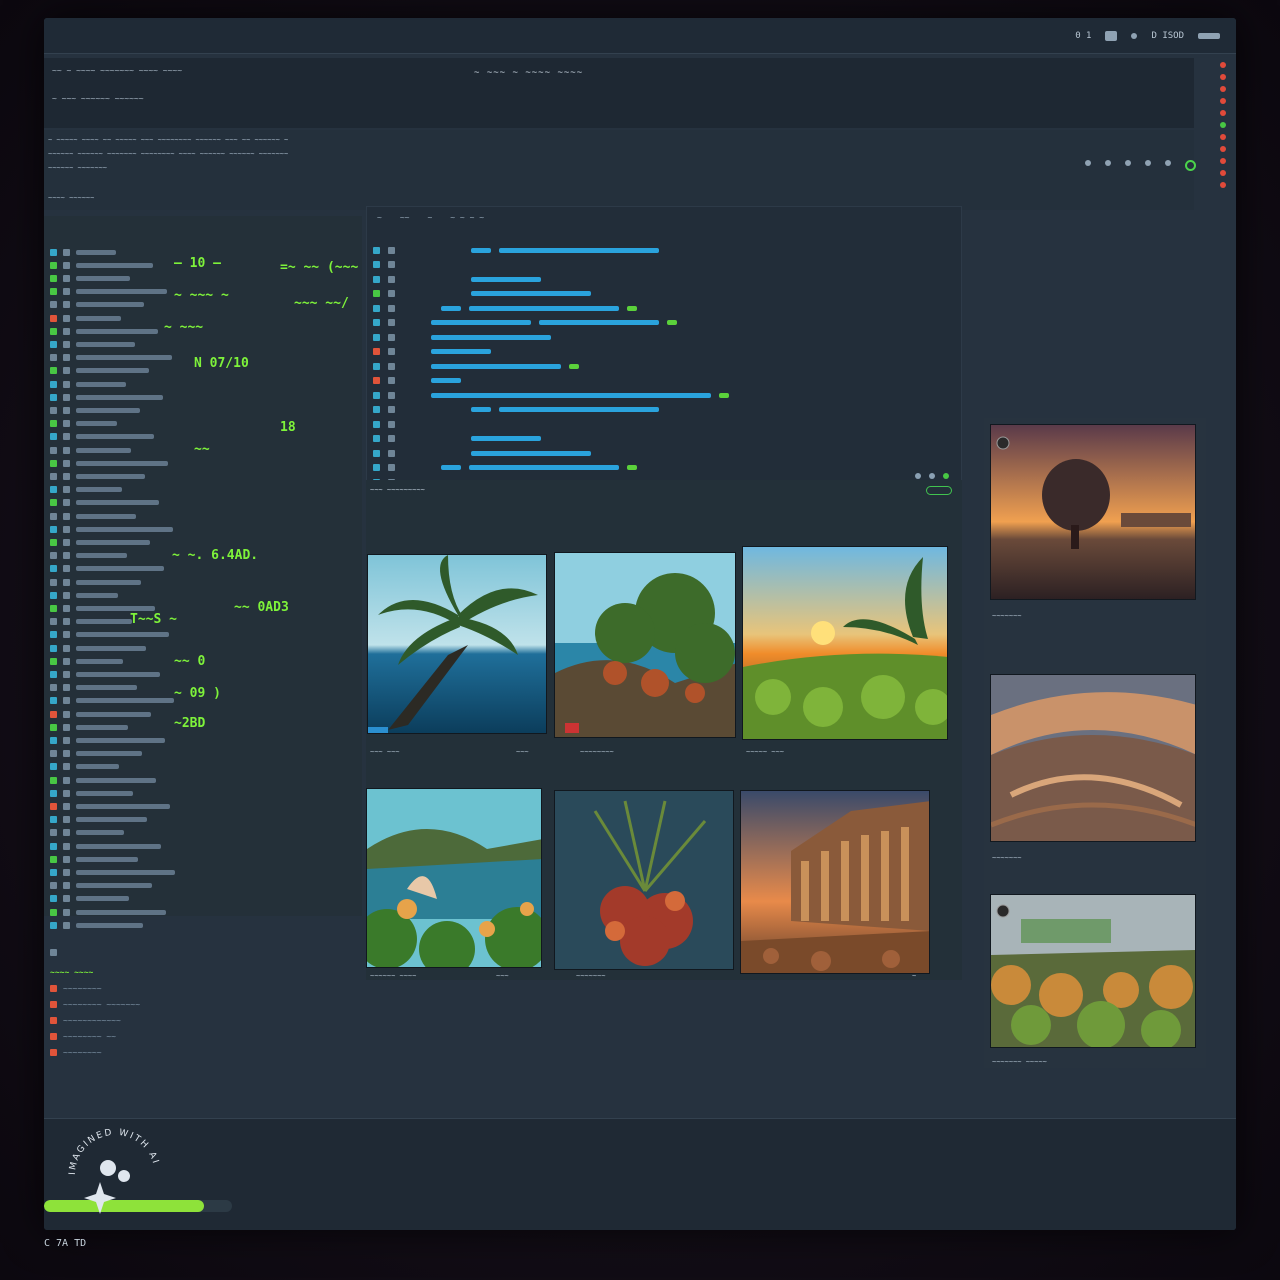 The width and height of the screenshot is (1280, 1280). What do you see at coordinates (1093, 758) in the screenshot?
I see `preview-canyon` at bounding box center [1093, 758].